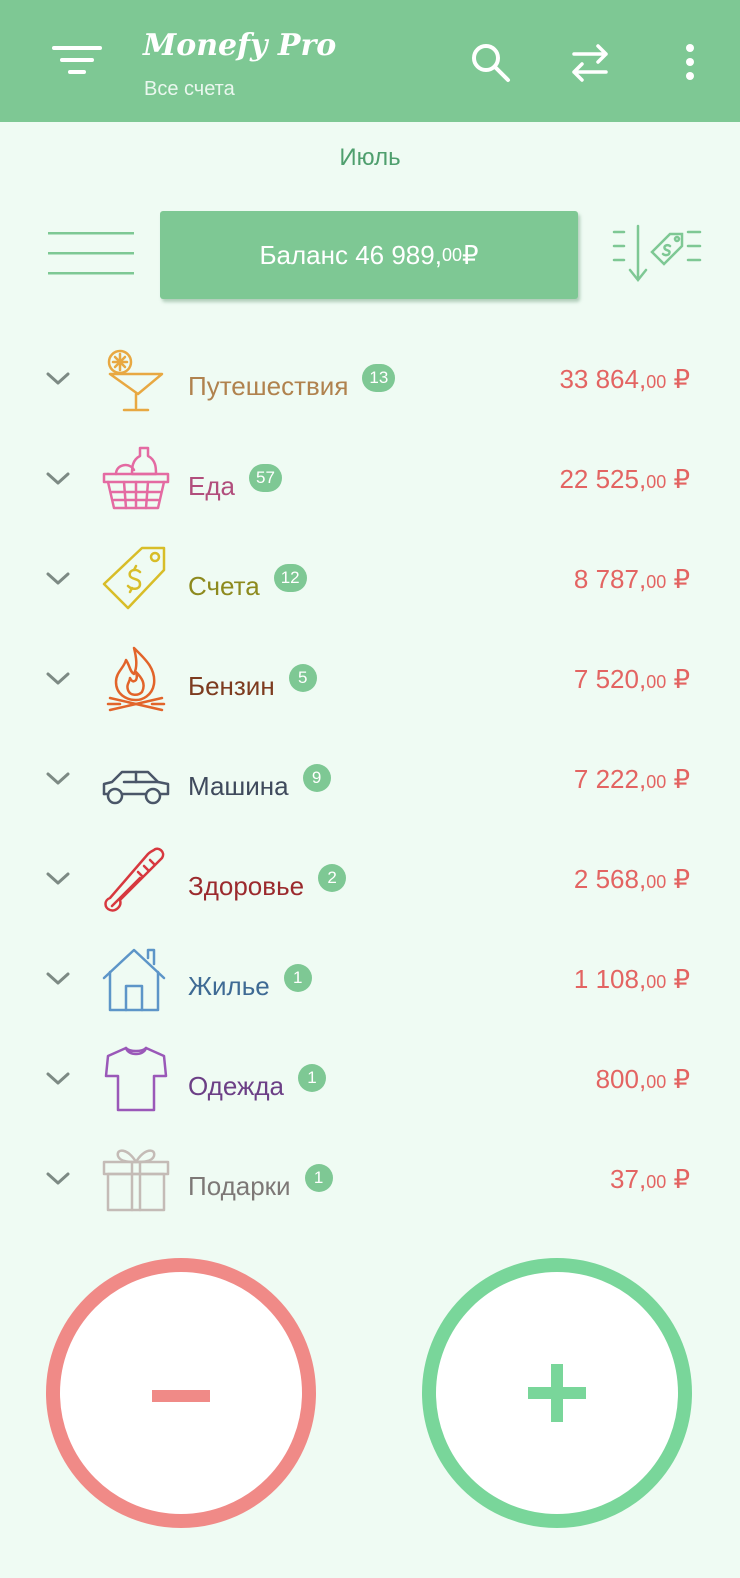 The width and height of the screenshot is (740, 1578). What do you see at coordinates (260, 1183) in the screenshot?
I see `category-name: Подарки 1` at bounding box center [260, 1183].